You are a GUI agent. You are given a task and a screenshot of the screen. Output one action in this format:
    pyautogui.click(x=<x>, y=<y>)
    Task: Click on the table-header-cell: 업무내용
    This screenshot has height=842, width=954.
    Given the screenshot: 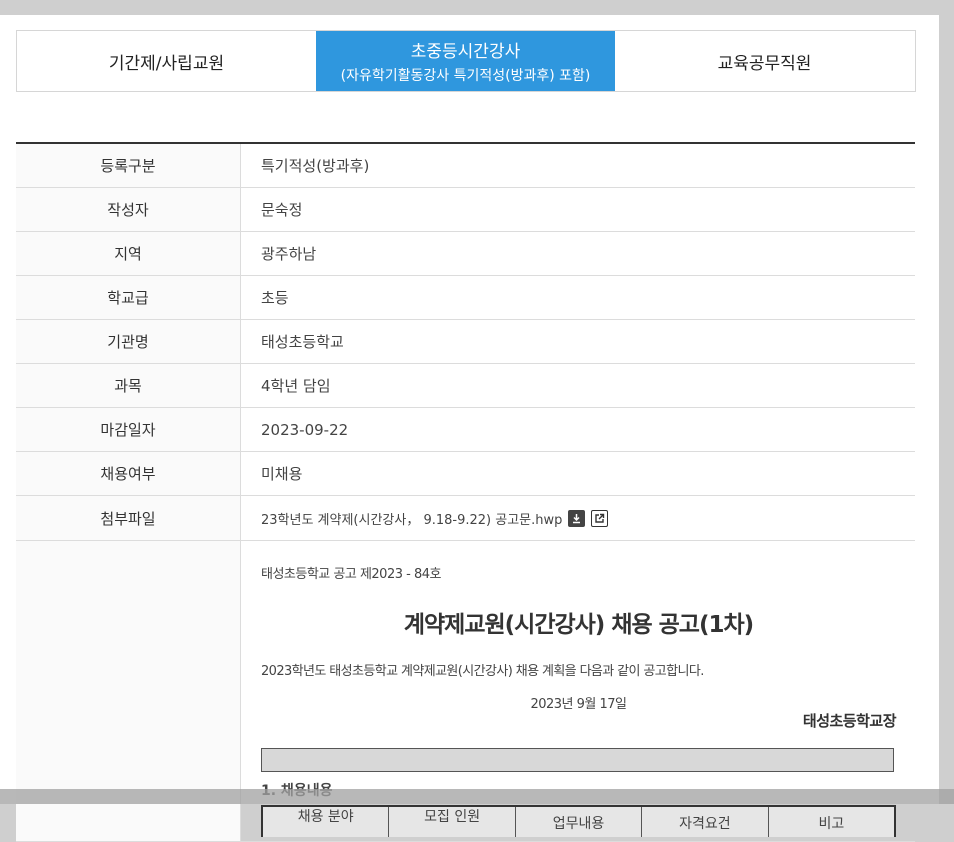 What is the action you would take?
    pyautogui.click(x=579, y=822)
    